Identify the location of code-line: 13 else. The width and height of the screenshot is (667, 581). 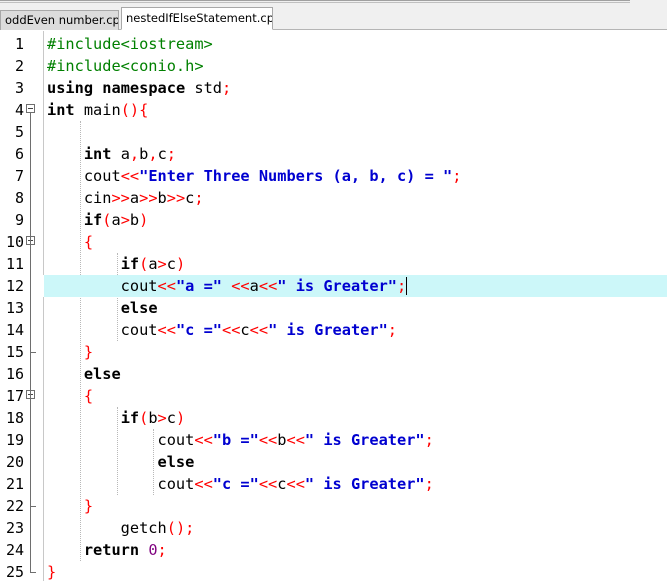
(333, 308).